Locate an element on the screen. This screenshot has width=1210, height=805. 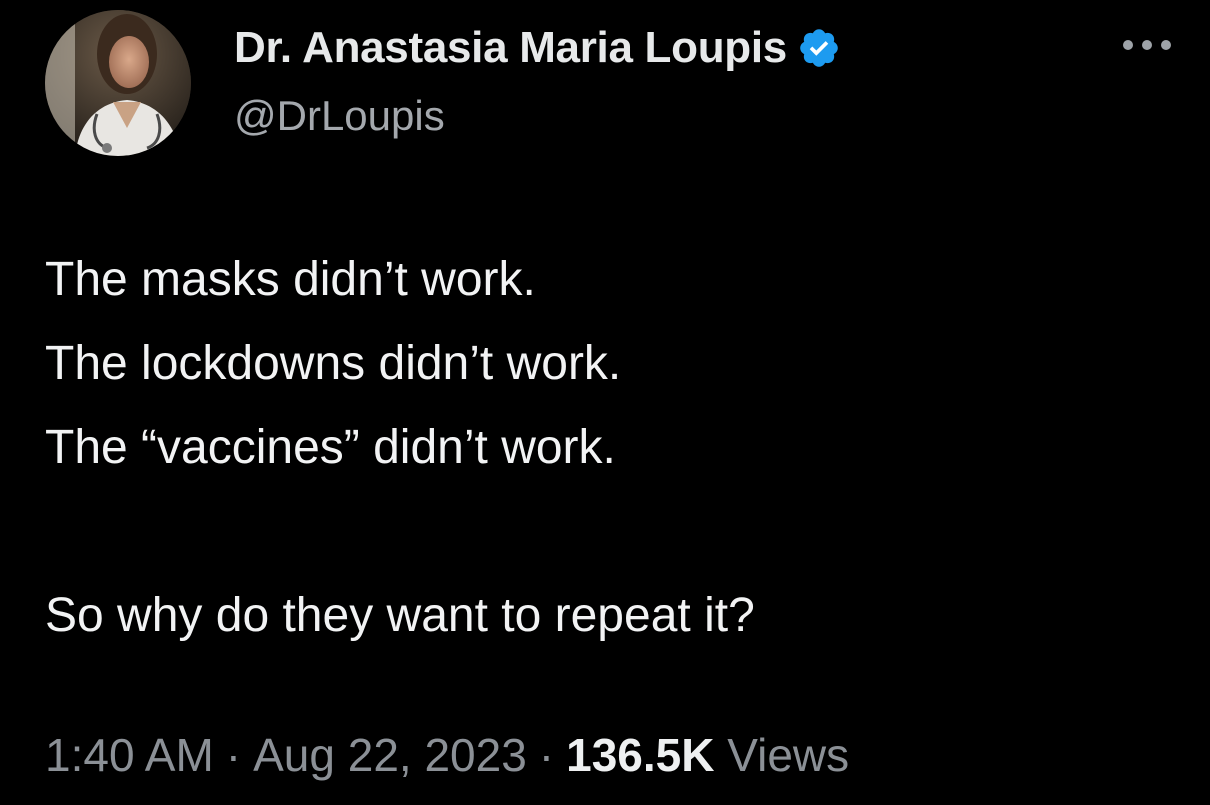
tweet-line: The lockdowns didn’t work. is located at coordinates (333, 363).